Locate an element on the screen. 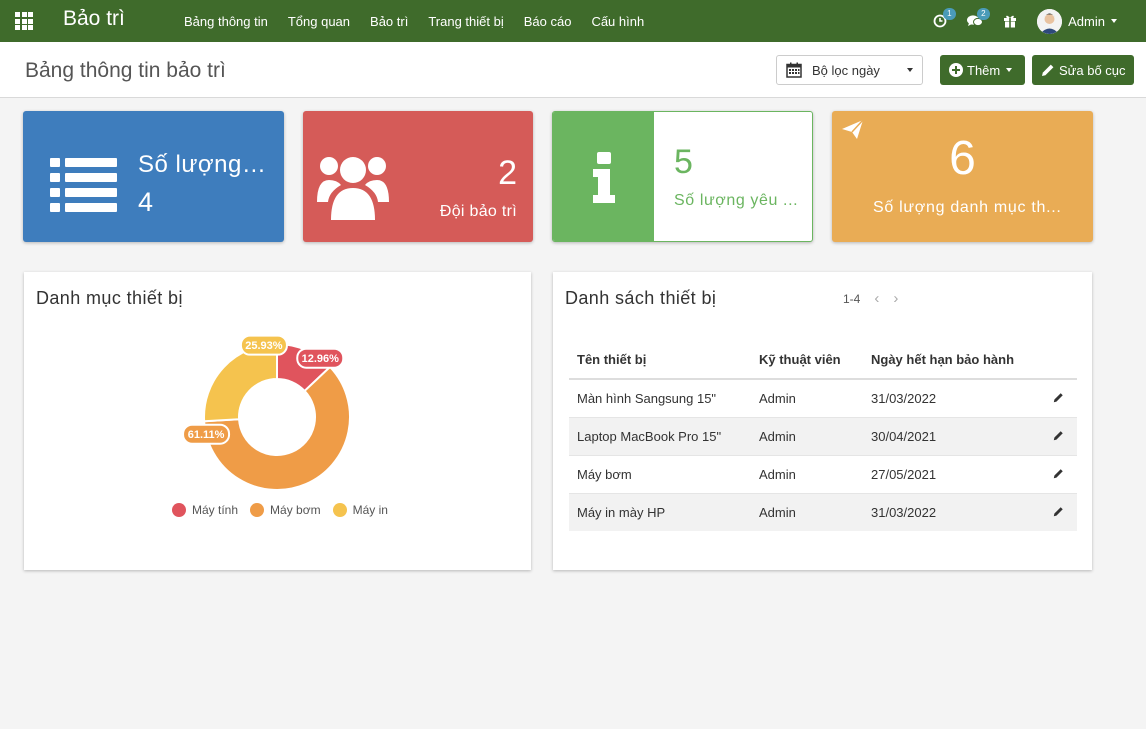  column-header-warranty-date: Ngày hết hạn bảo hành is located at coordinates (950, 360).